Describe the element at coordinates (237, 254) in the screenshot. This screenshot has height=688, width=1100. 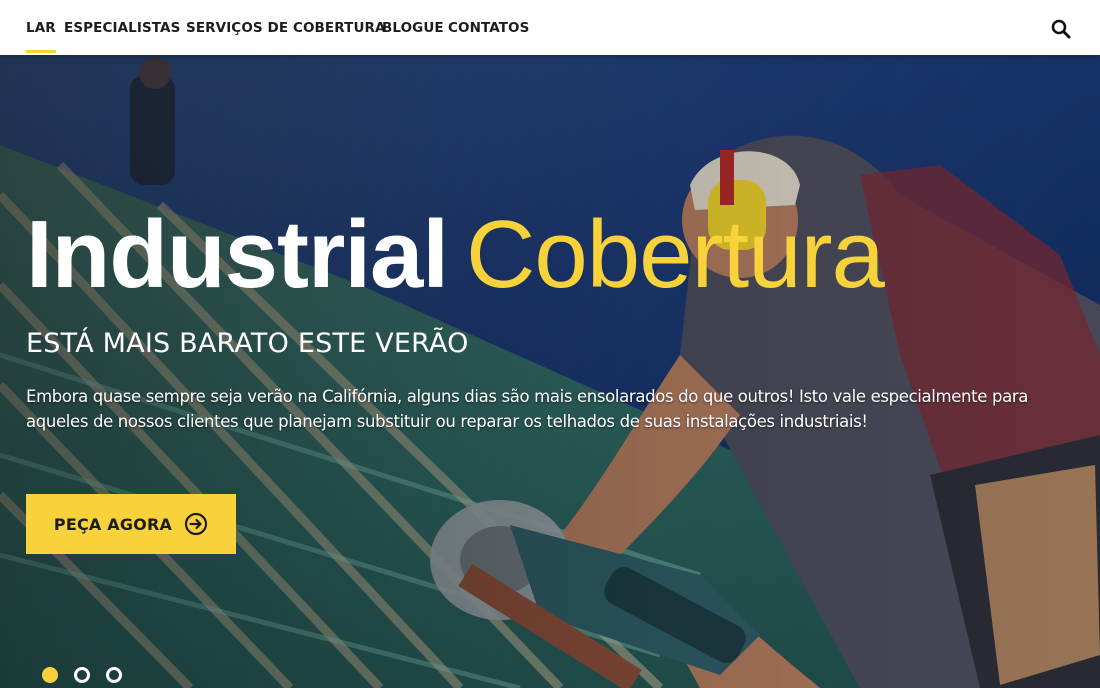
I see `hero-title-word-1: Industrial` at that location.